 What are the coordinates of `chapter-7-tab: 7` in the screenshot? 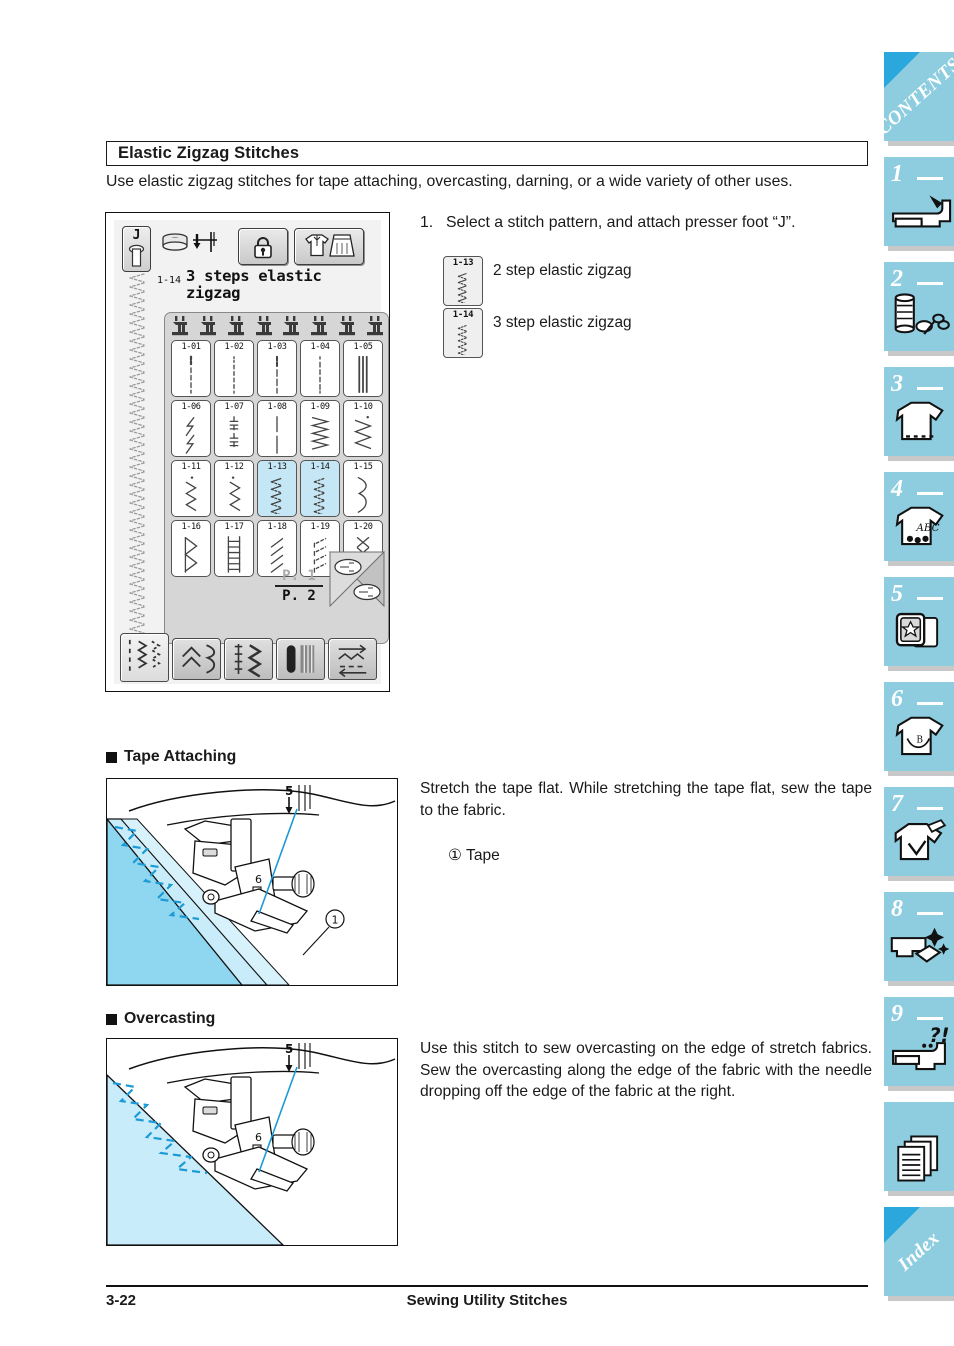 It's located at (919, 831).